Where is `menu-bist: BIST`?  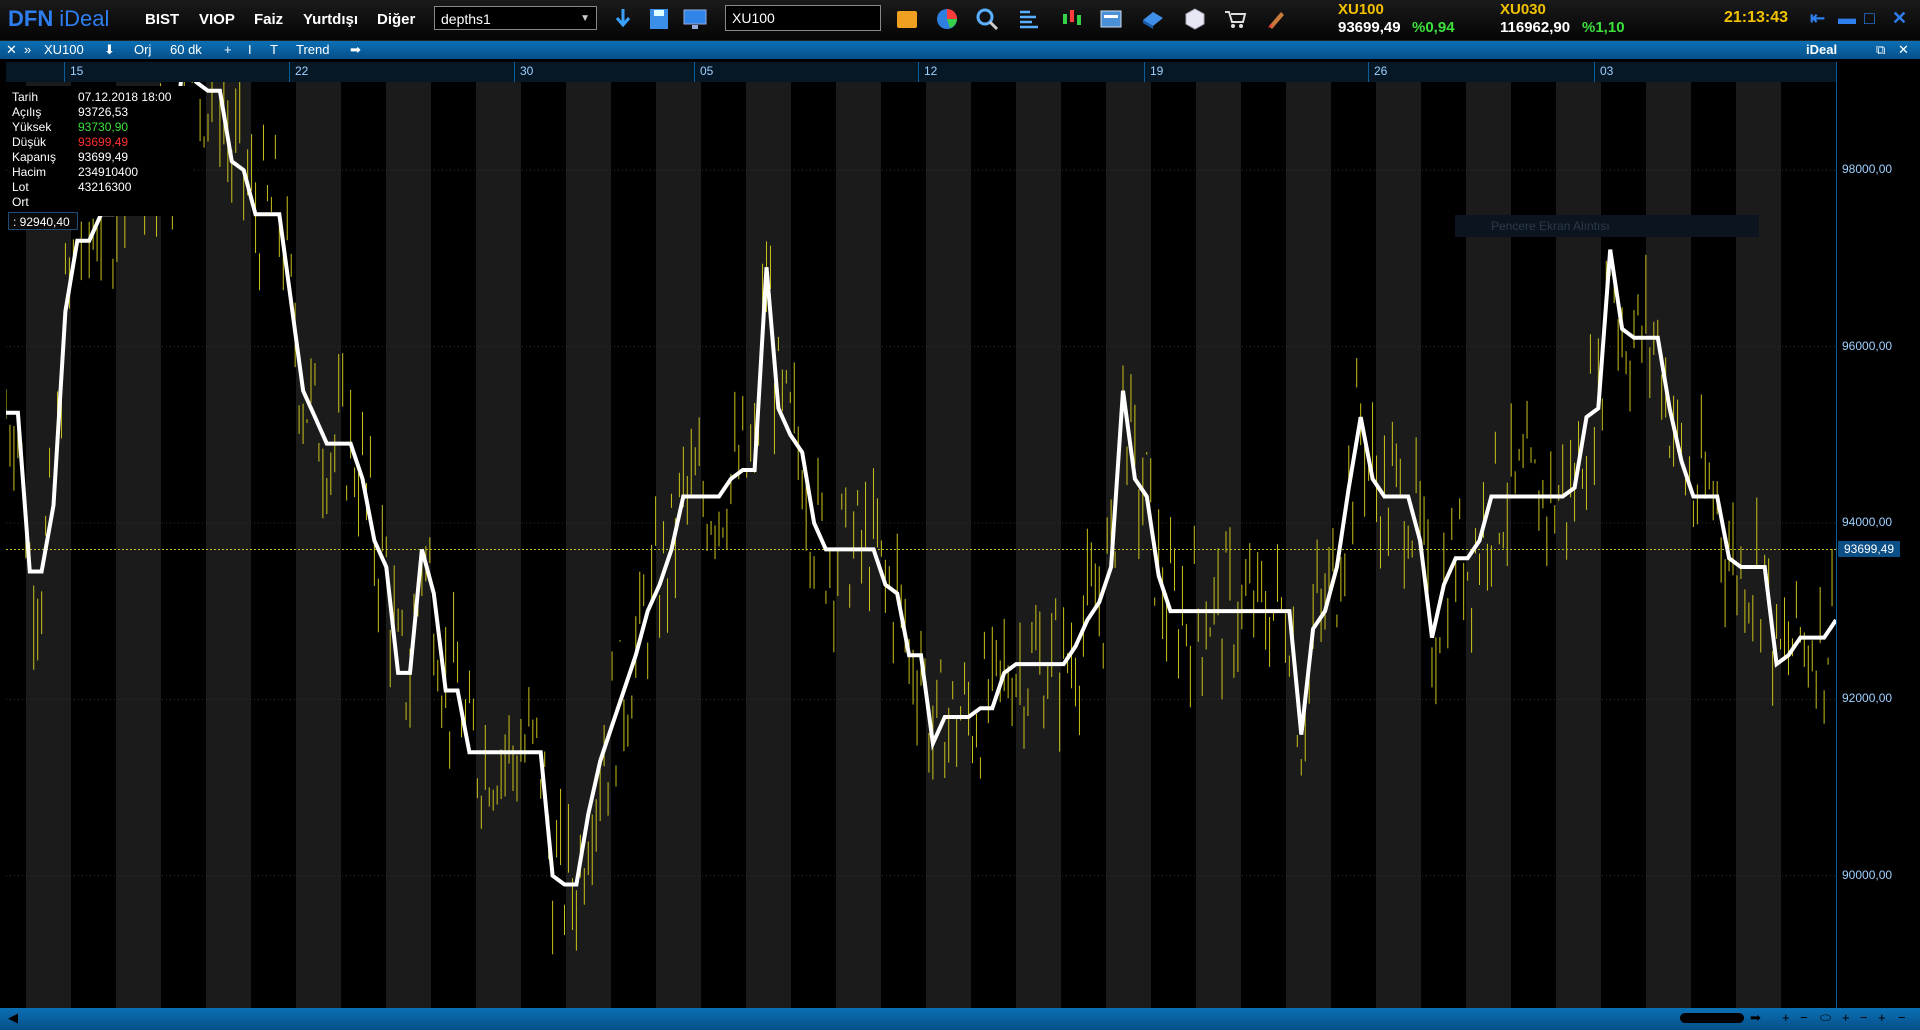
menu-bist: BIST is located at coordinates (162, 19).